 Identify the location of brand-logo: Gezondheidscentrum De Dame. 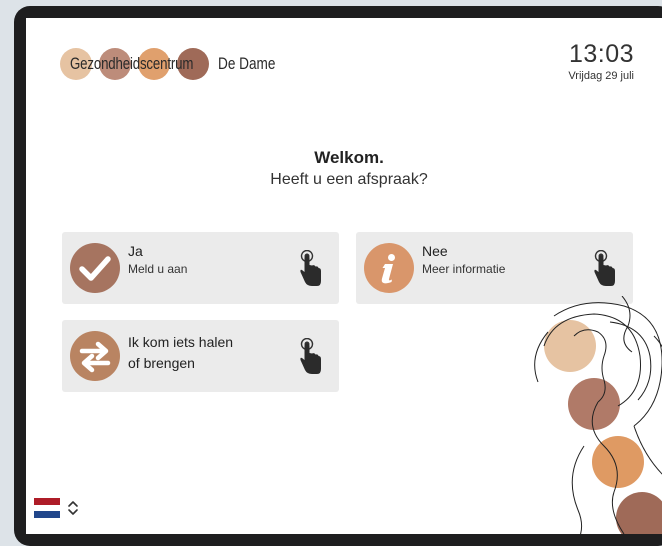
(175, 64).